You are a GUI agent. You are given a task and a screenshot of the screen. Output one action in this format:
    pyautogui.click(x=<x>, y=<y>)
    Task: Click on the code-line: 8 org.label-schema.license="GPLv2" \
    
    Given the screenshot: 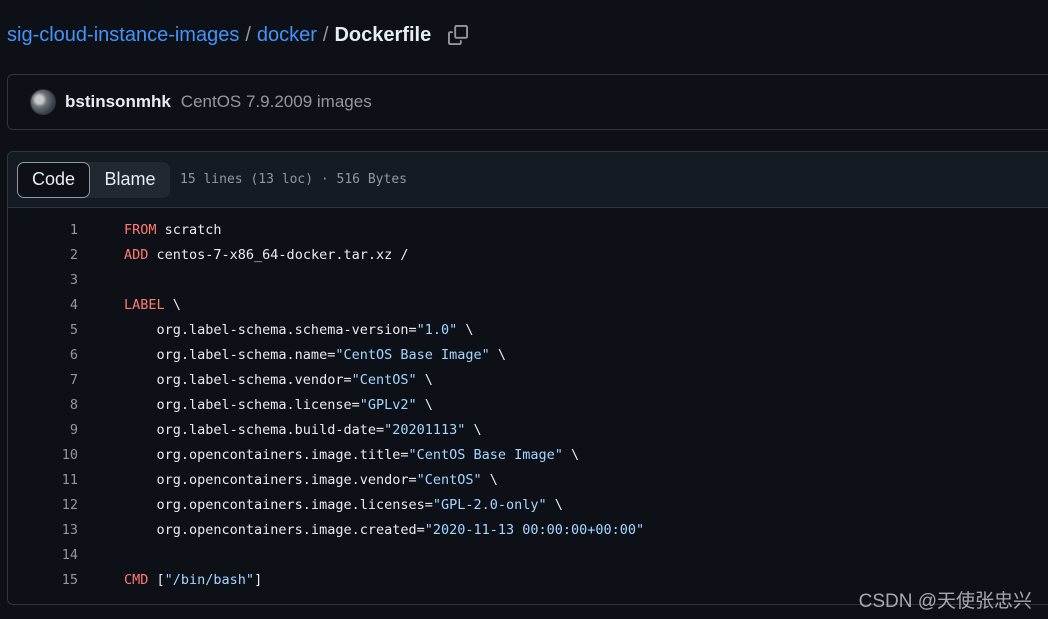 What is the action you would take?
    pyautogui.click(x=326, y=405)
    